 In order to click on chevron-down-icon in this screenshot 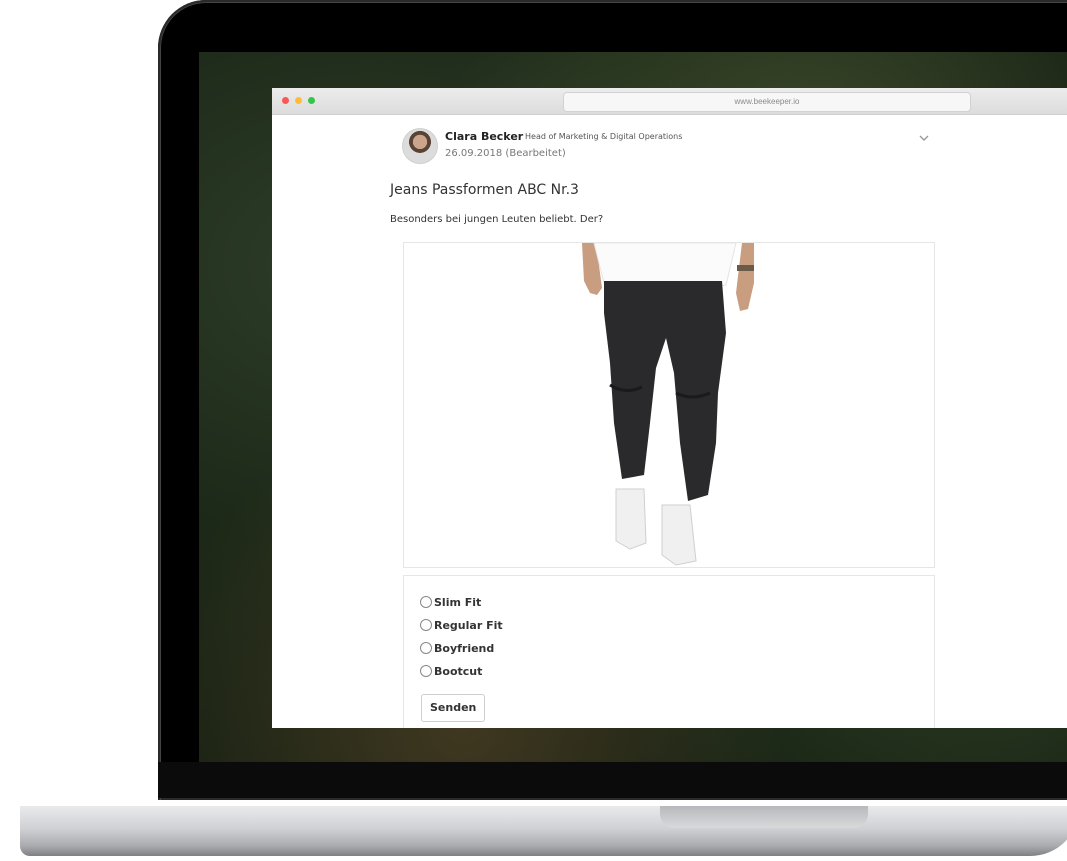, I will do `click(924, 138)`.